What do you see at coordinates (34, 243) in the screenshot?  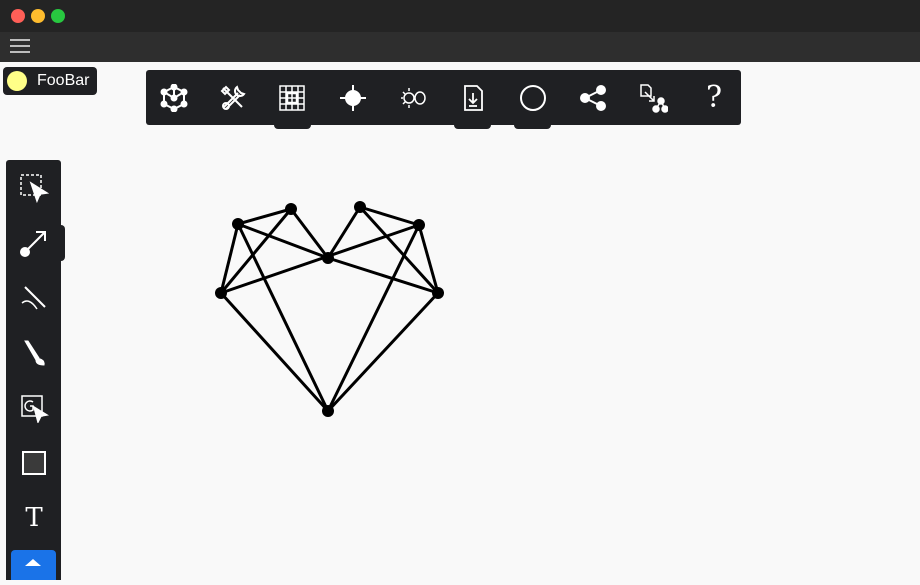 I see `edge-icon` at bounding box center [34, 243].